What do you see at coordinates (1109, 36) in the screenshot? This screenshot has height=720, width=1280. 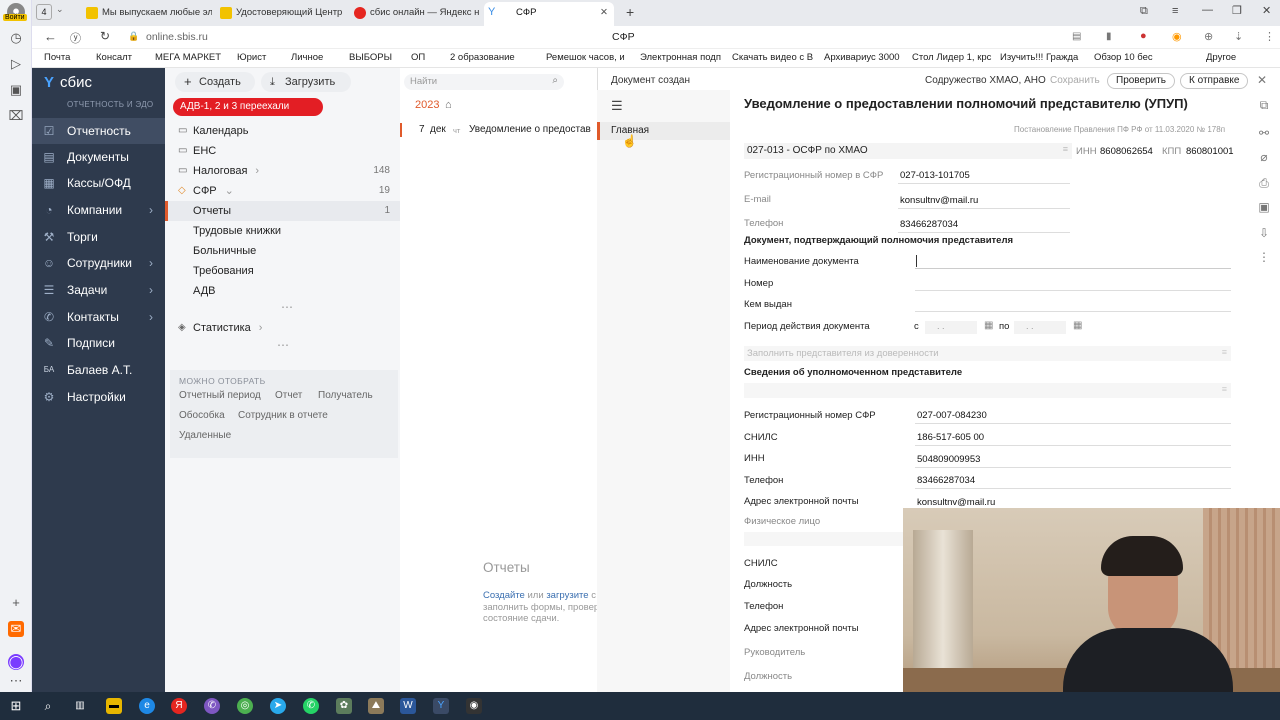 I see `bookmark-icon: ▮` at bounding box center [1109, 36].